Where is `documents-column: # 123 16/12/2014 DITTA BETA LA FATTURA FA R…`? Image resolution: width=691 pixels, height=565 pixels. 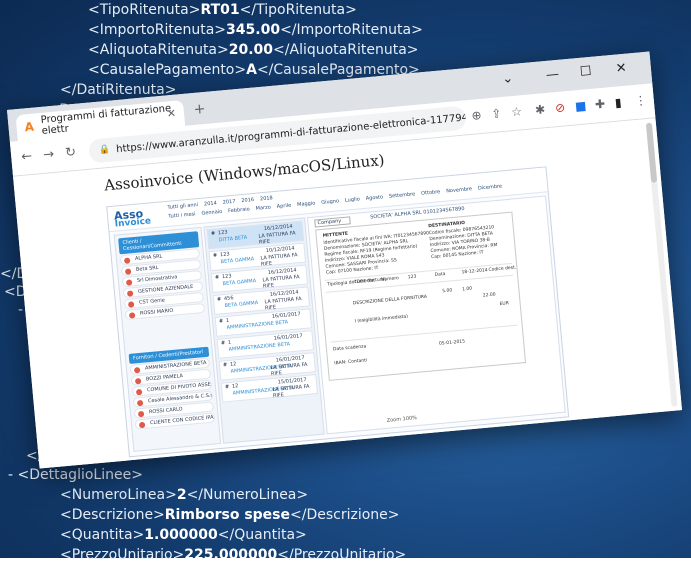
documents-column: # 123 16/12/2014 DITTA BETA LA FATTURA FA R… is located at coordinates (264, 330).